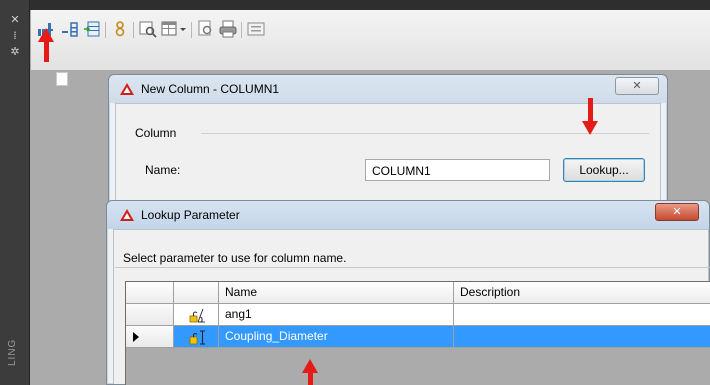 The height and width of the screenshot is (385, 710). Describe the element at coordinates (163, 170) in the screenshot. I see `name-label: Name:` at that location.